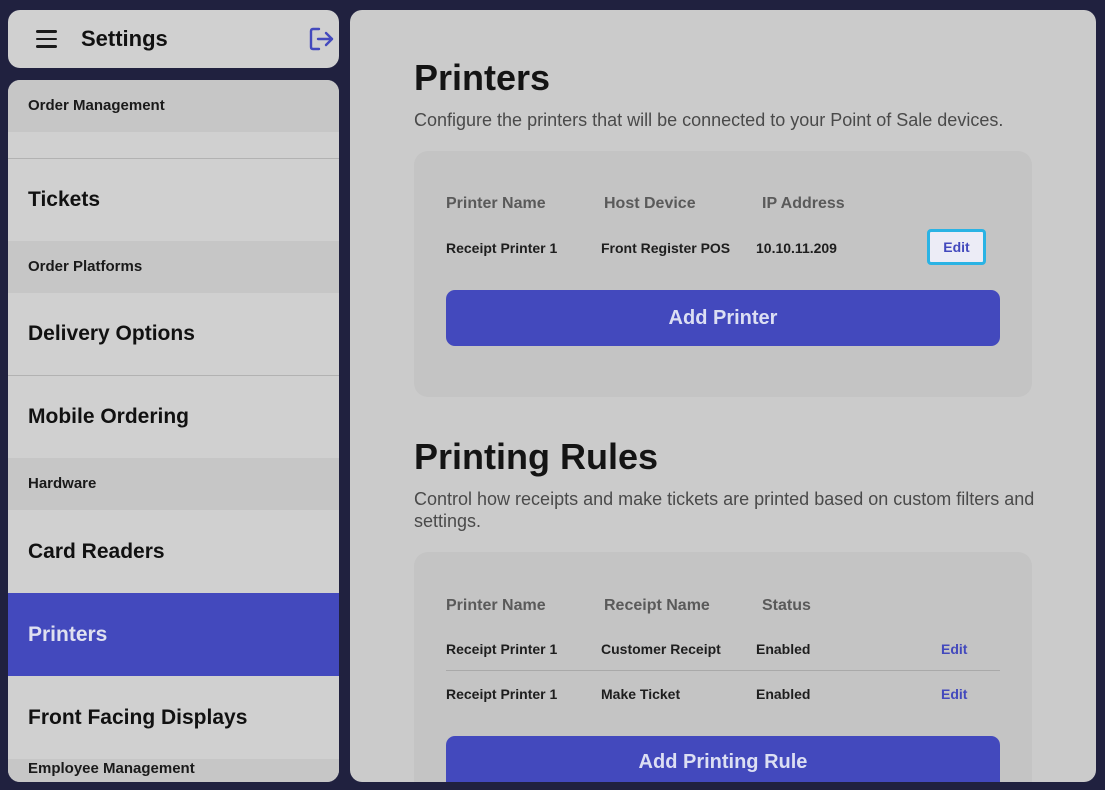  Describe the element at coordinates (796, 248) in the screenshot. I see `ip-address-cell: 10.10.11.209` at that location.